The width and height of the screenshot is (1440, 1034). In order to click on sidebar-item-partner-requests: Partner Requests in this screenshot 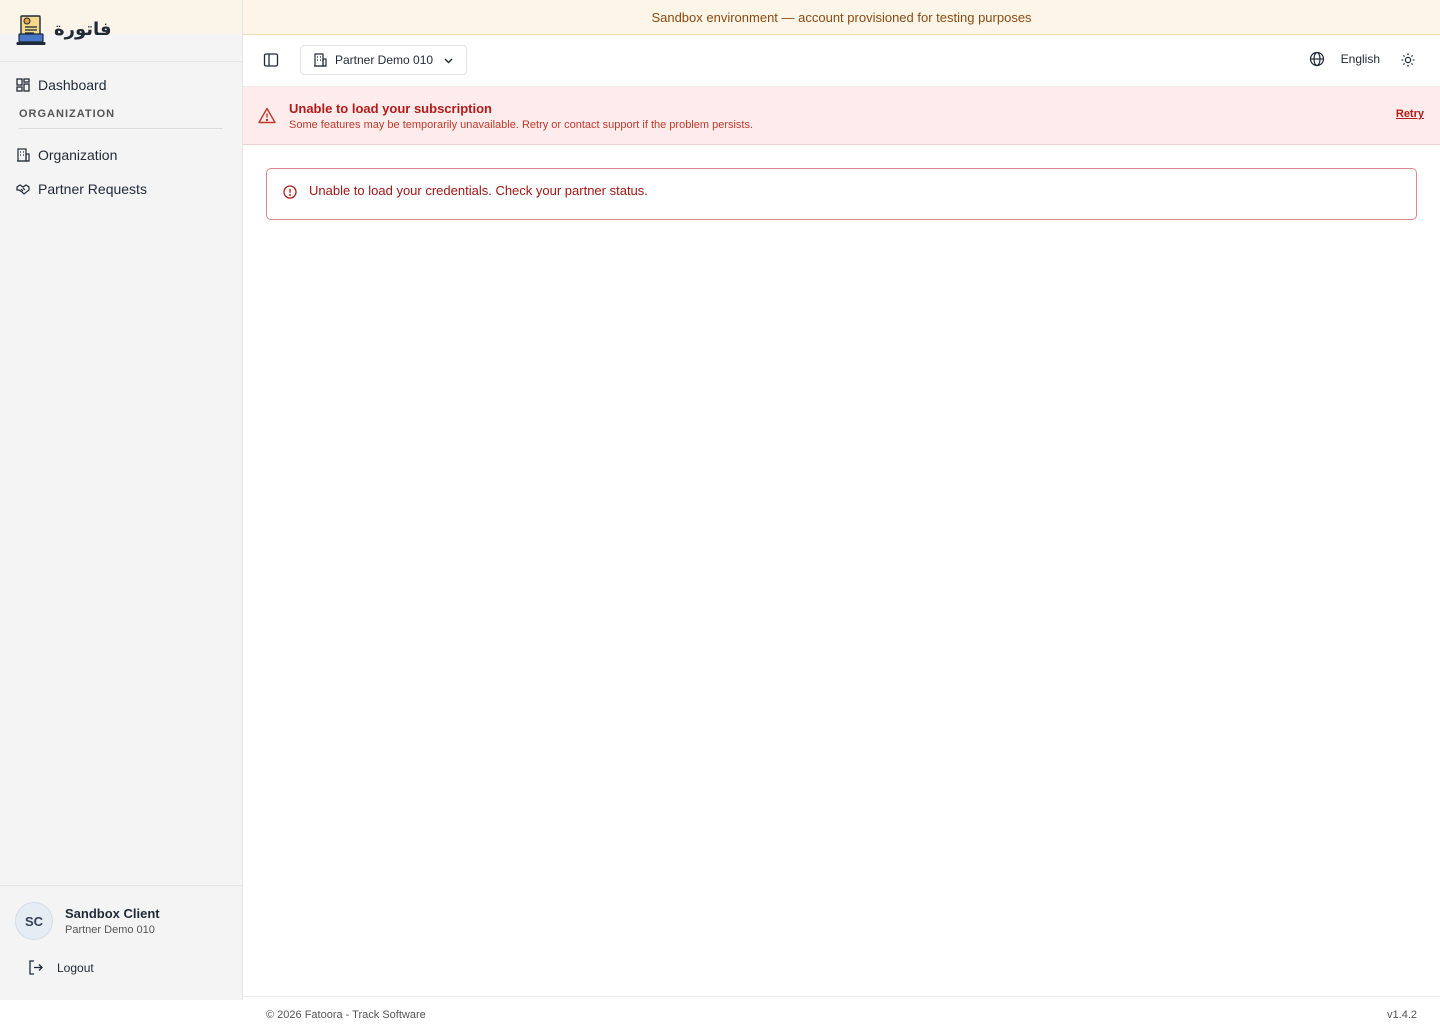, I will do `click(121, 189)`.